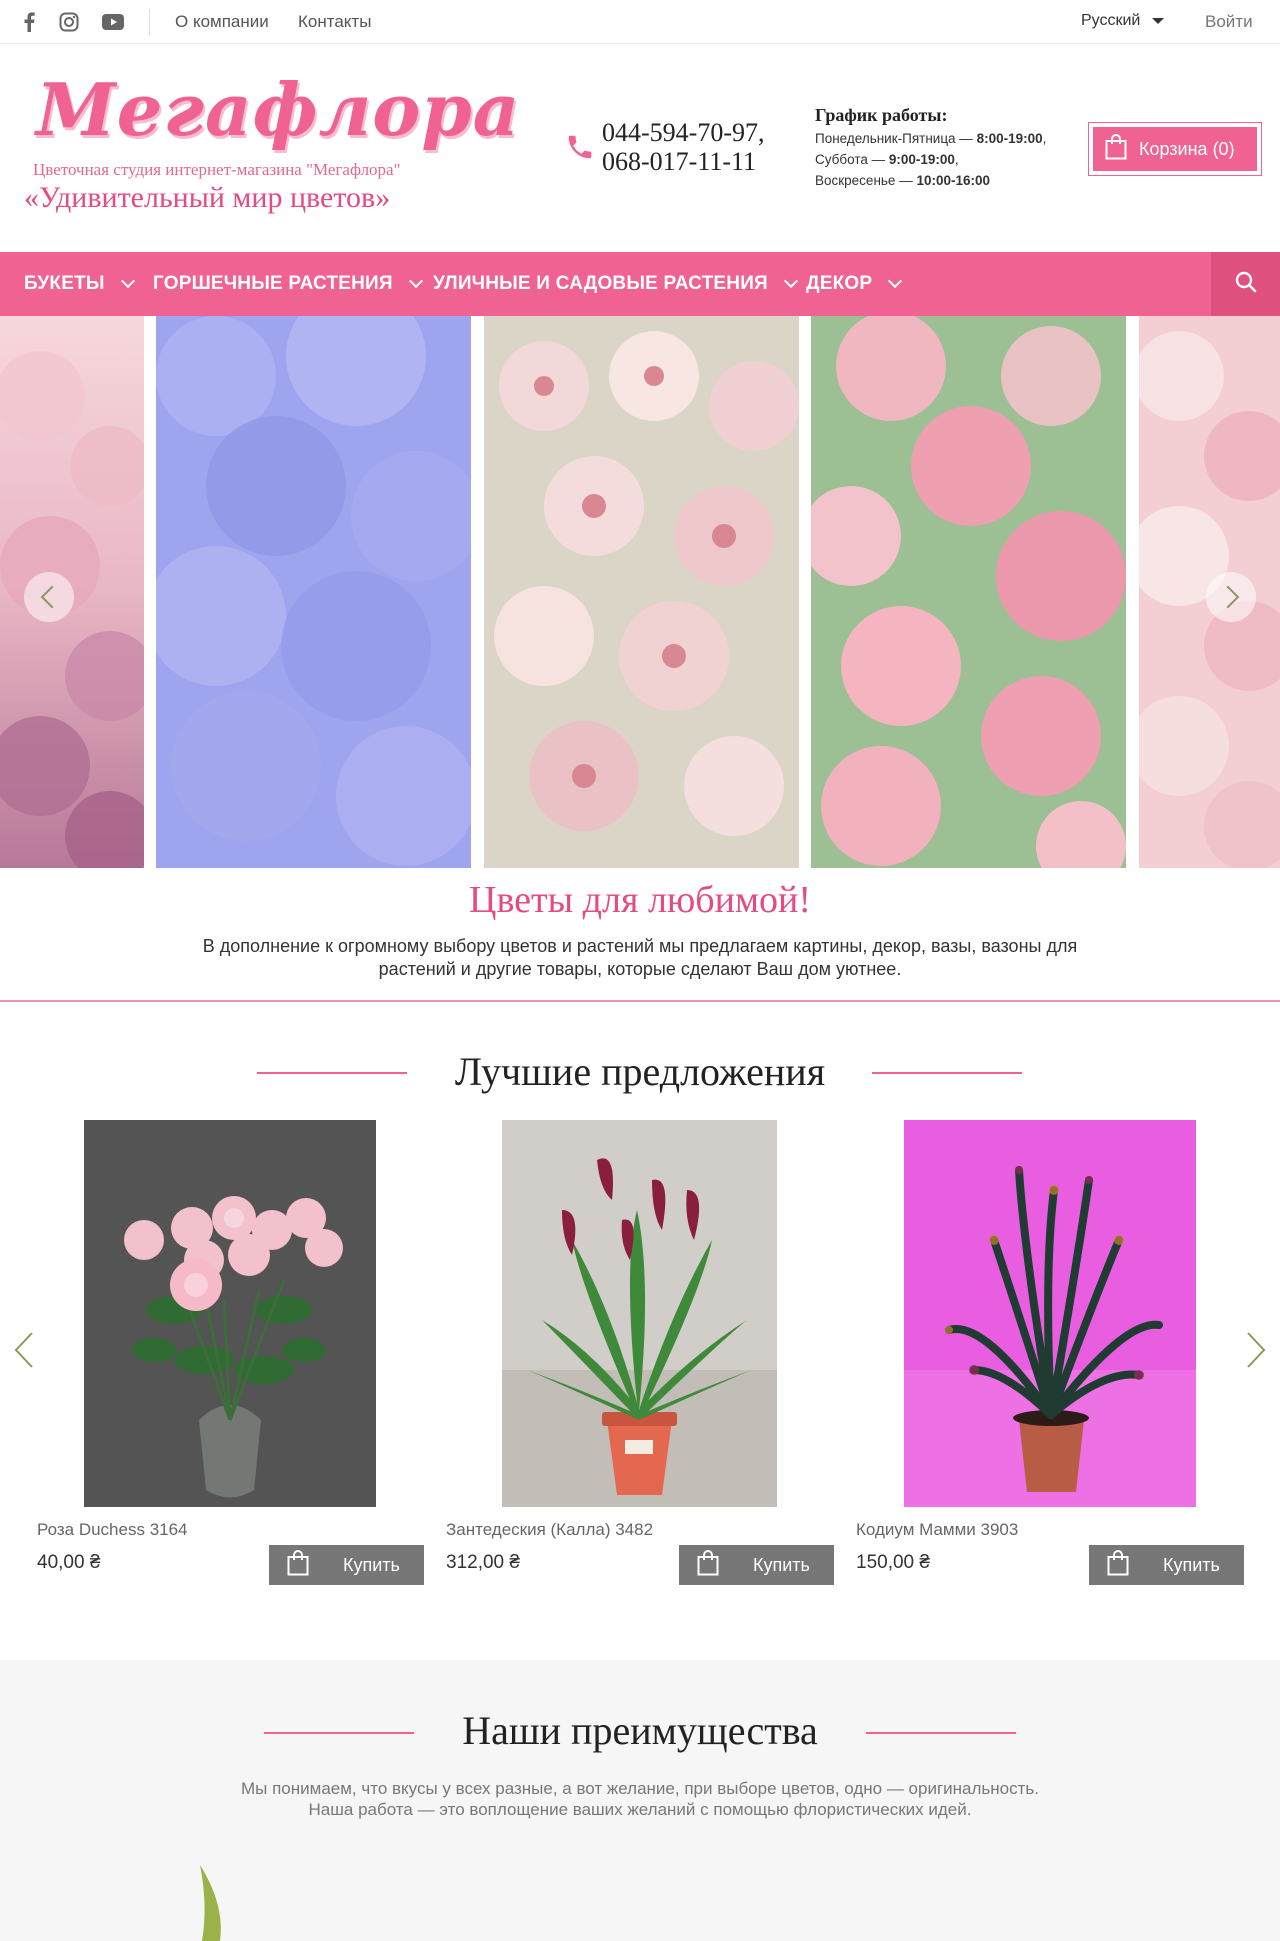 Image resolution: width=1280 pixels, height=1941 pixels. Describe the element at coordinates (313, 592) in the screenshot. I see `slide-image-hydrangea` at that location.